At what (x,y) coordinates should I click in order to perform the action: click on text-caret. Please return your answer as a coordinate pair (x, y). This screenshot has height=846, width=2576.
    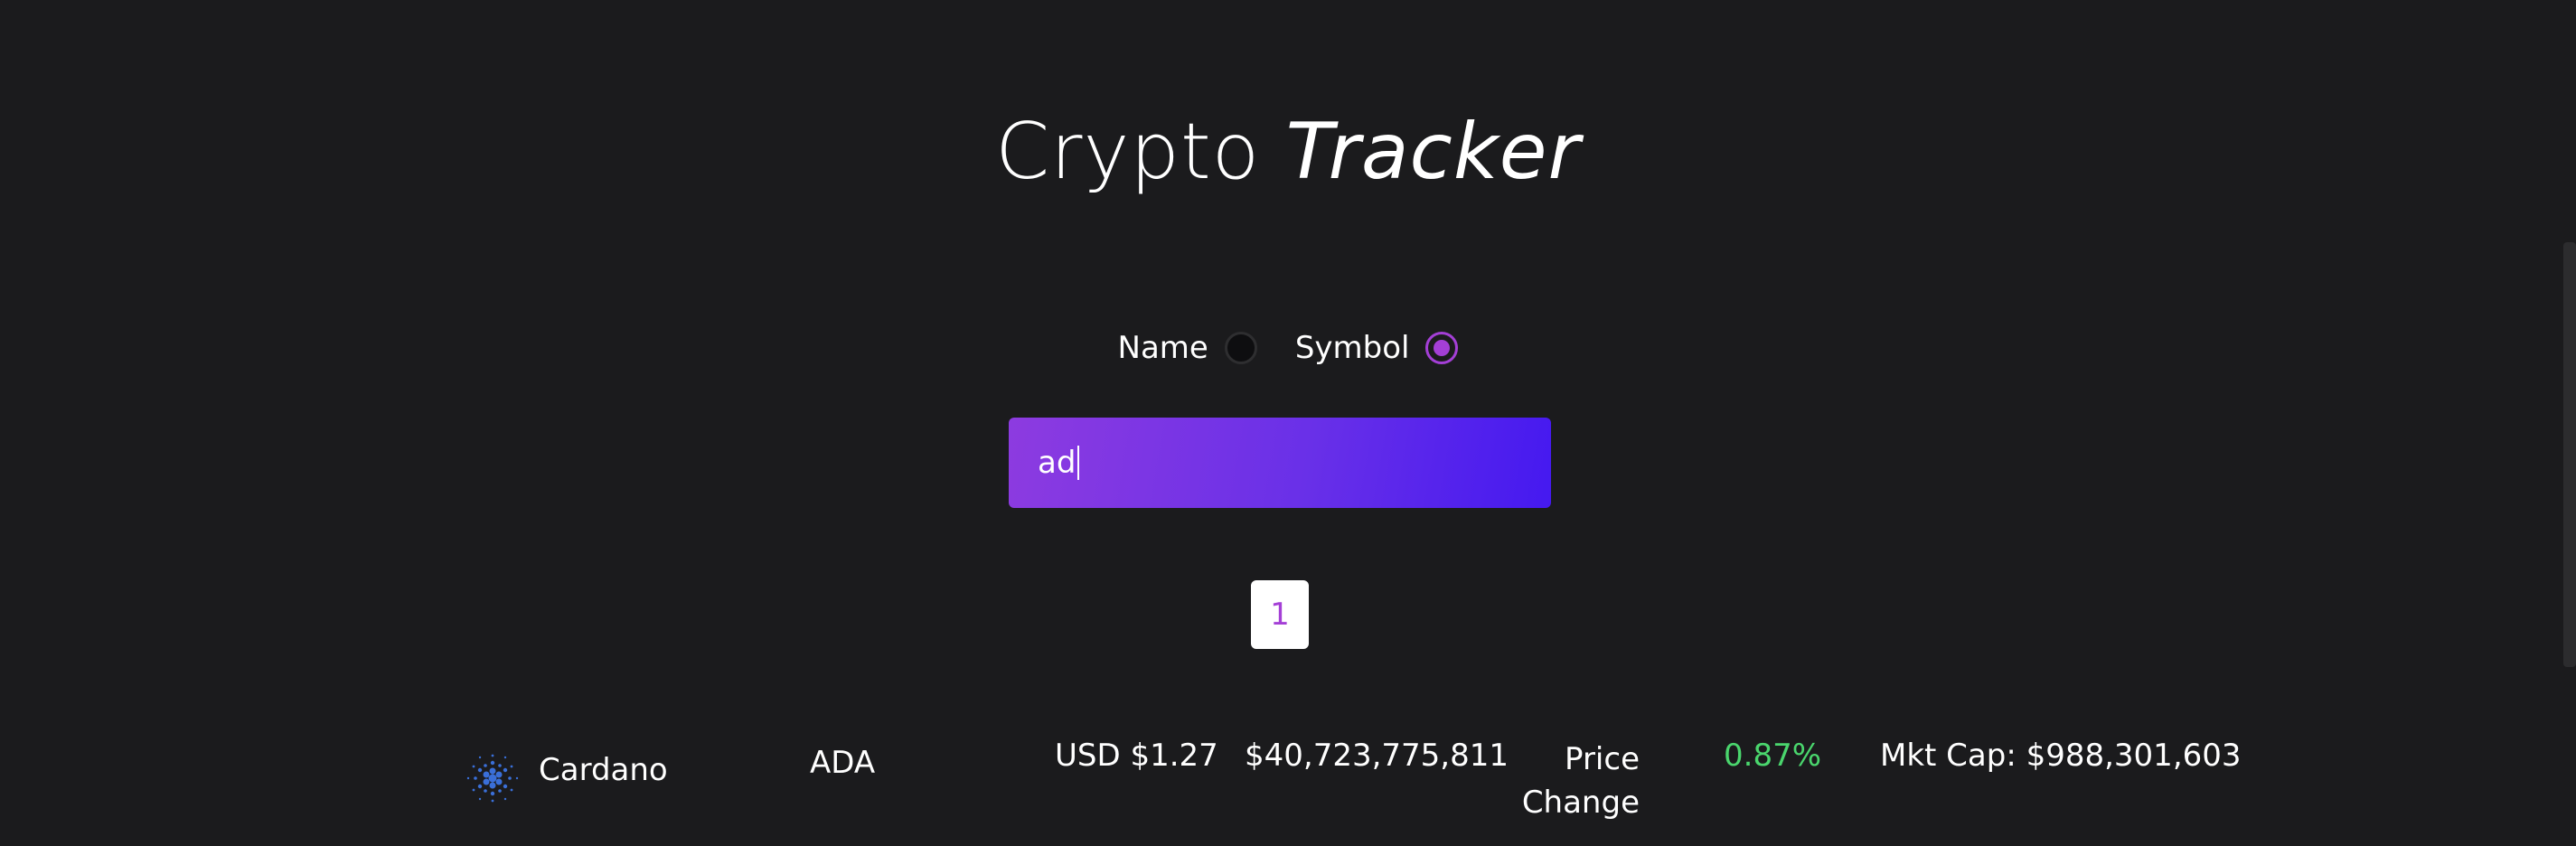
    Looking at the image, I should click on (1078, 463).